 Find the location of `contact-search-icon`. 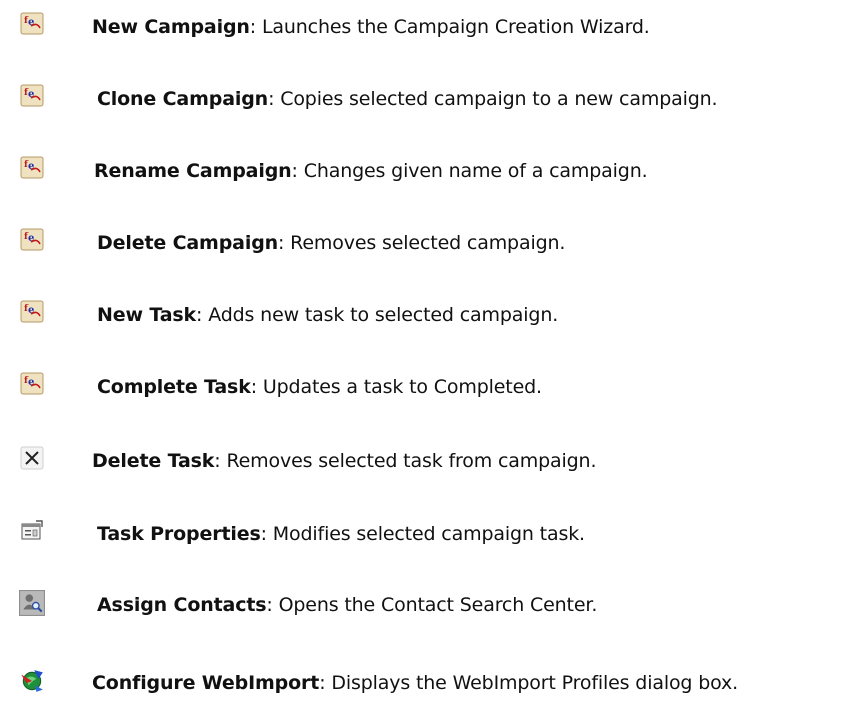

contact-search-icon is located at coordinates (32, 603).